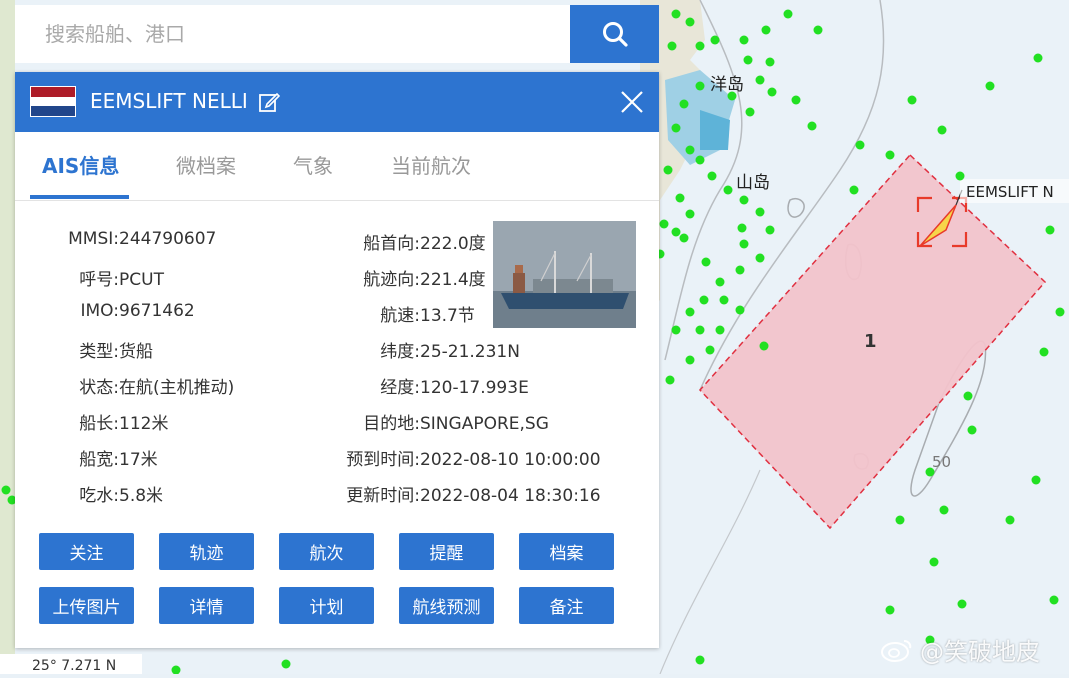 The height and width of the screenshot is (678, 1069). I want to click on voyage-button: 航次, so click(326, 551).